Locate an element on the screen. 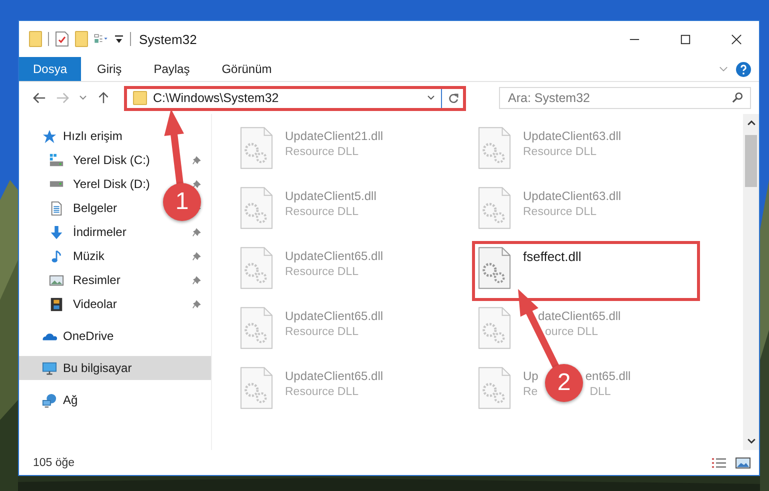  search-field: Ara: System32 is located at coordinates (625, 98).